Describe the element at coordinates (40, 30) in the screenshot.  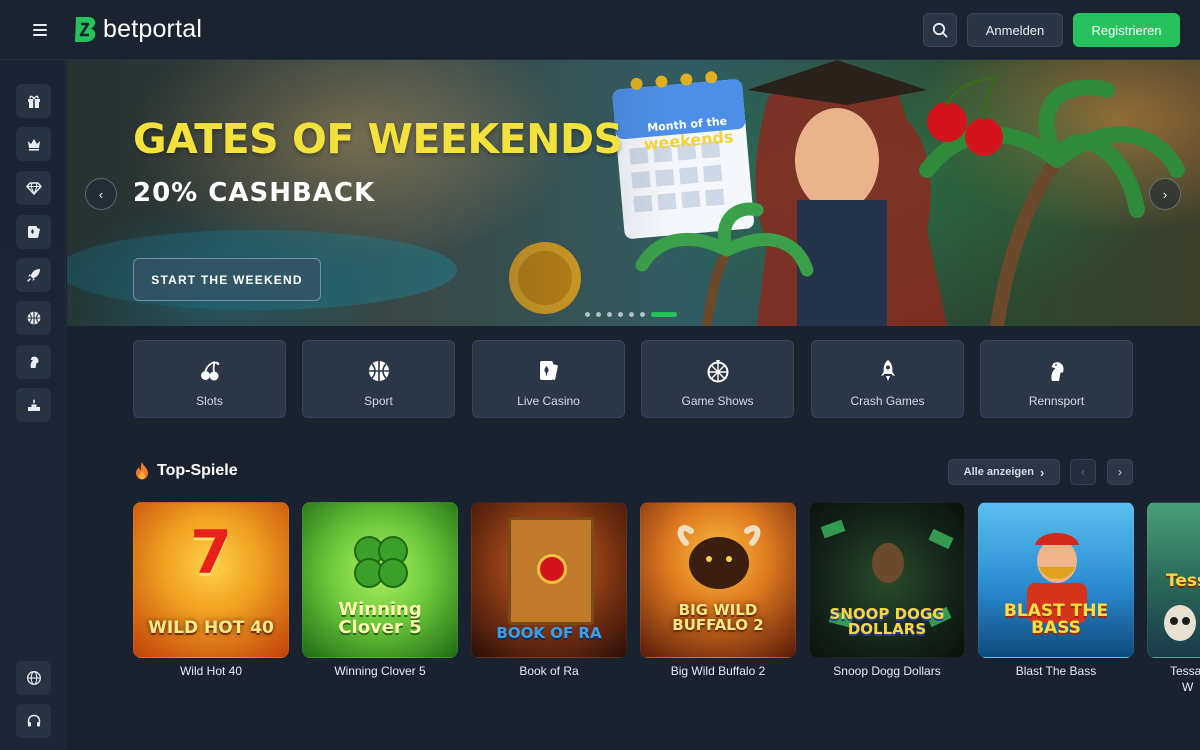
I see `menu-icon` at that location.